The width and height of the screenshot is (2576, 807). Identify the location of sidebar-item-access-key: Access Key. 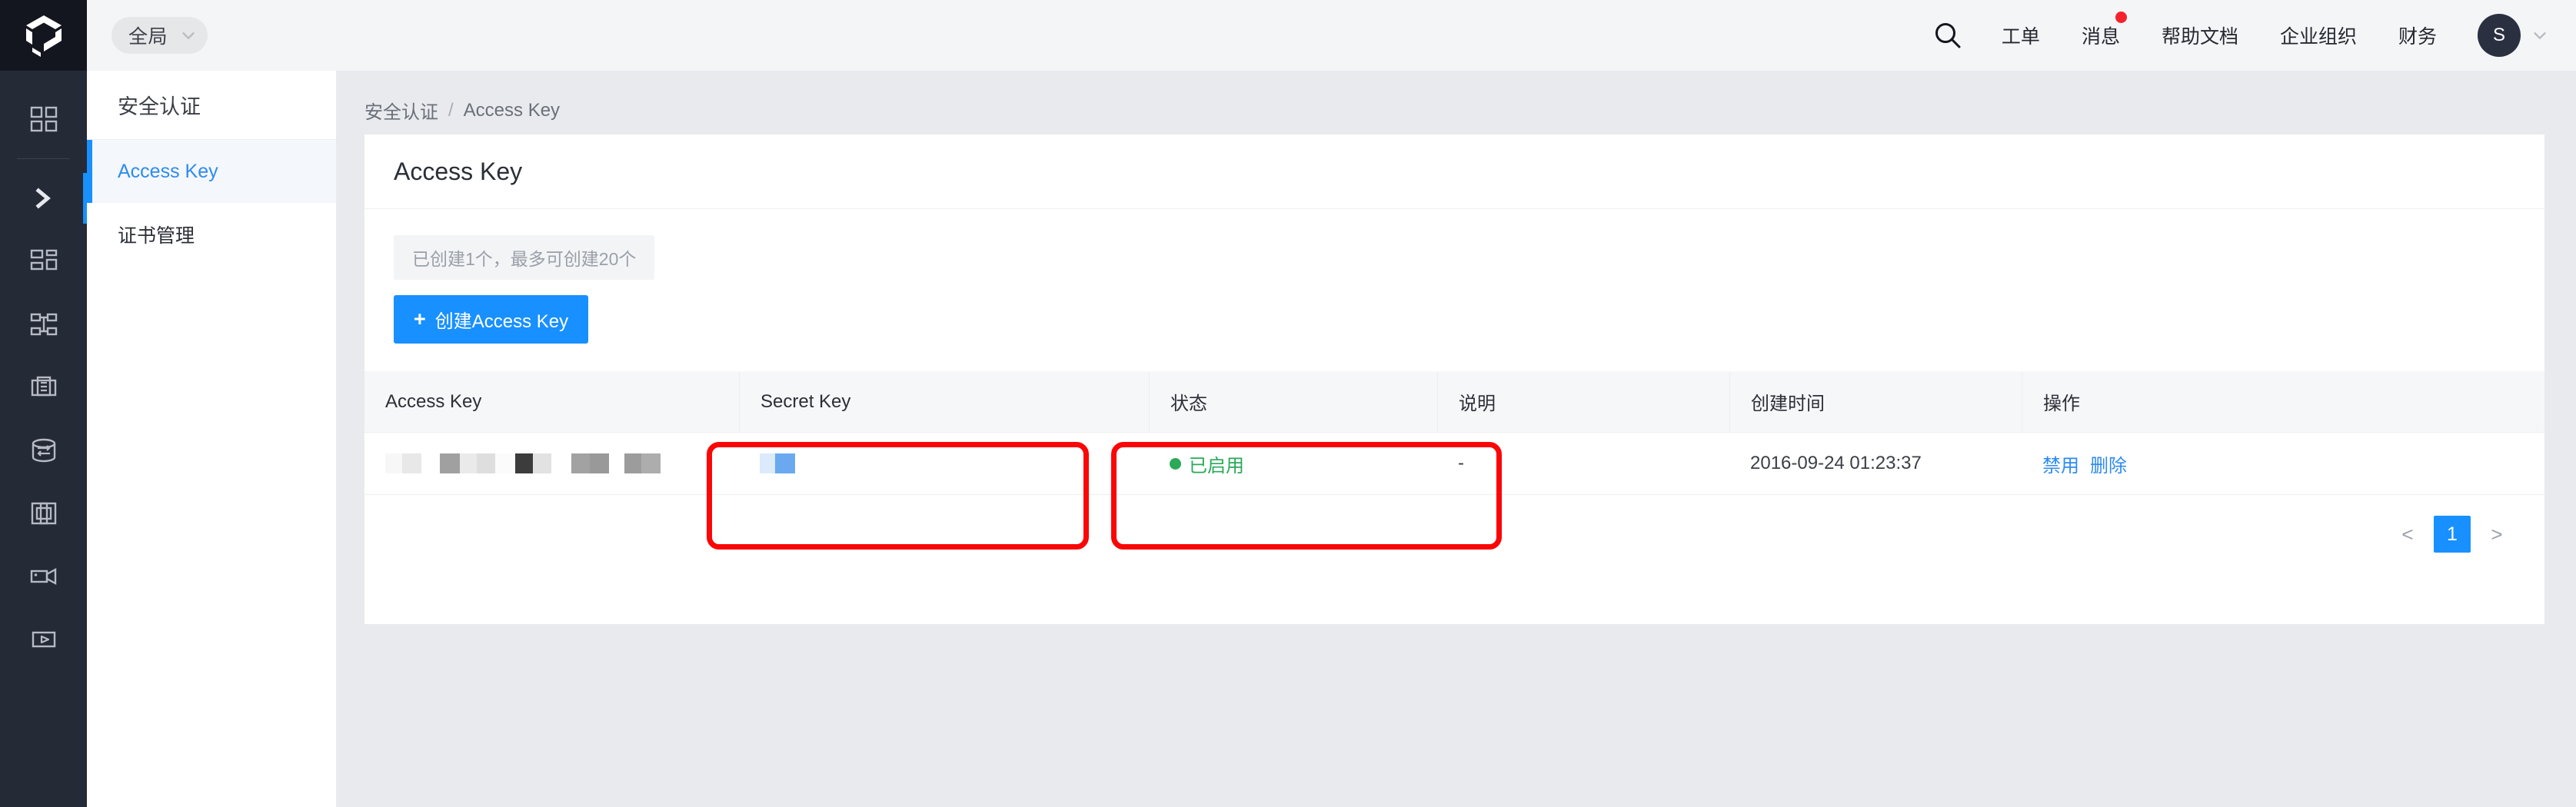
(212, 171).